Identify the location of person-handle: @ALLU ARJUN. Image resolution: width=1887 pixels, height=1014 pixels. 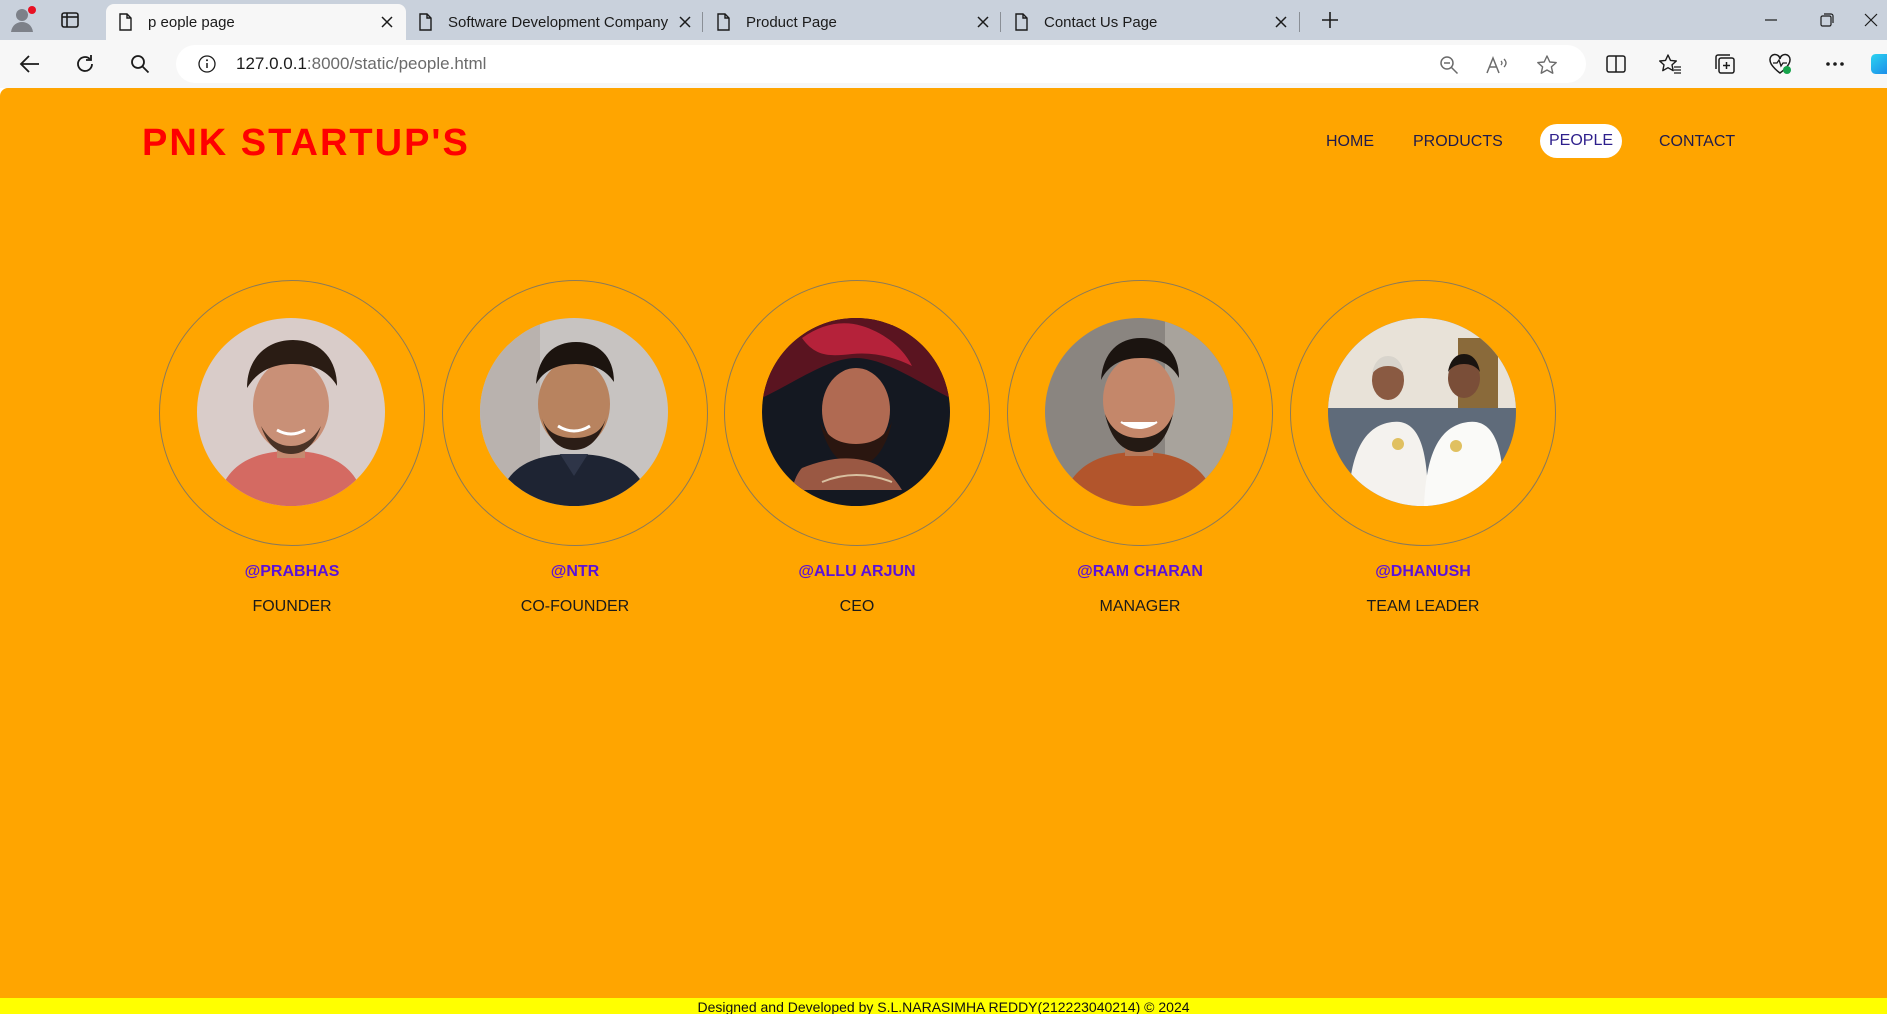
(857, 571).